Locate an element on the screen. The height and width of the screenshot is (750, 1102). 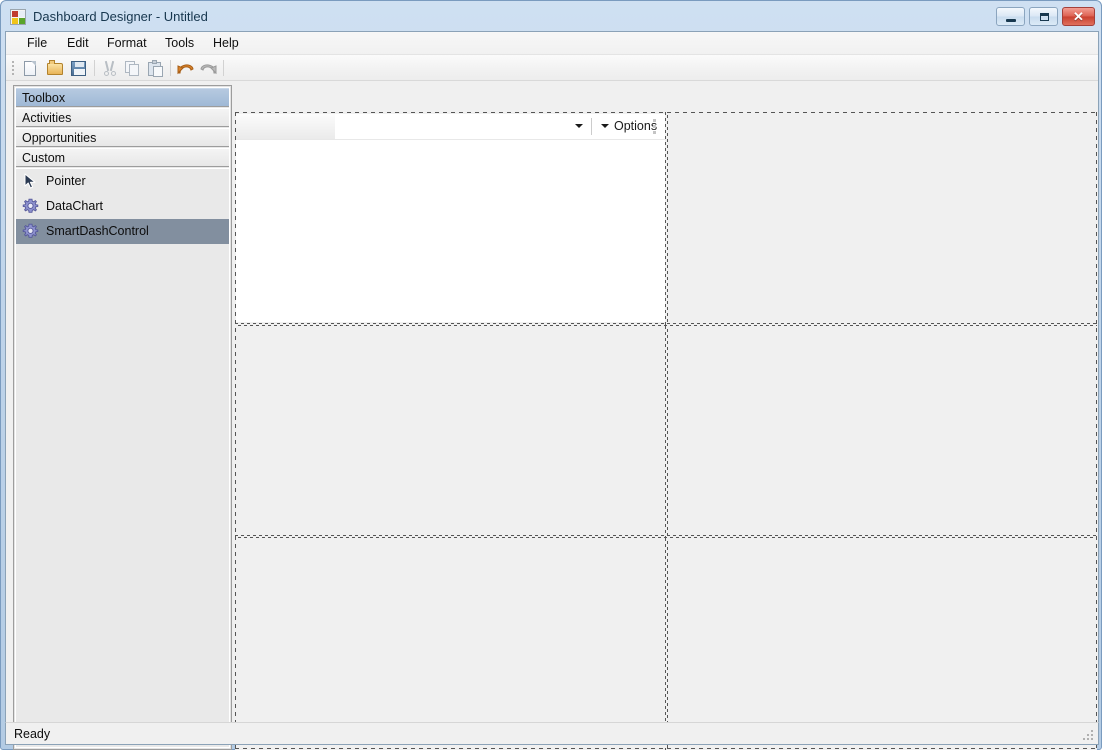
toolbox-section-custom: Custom is located at coordinates (122, 157).